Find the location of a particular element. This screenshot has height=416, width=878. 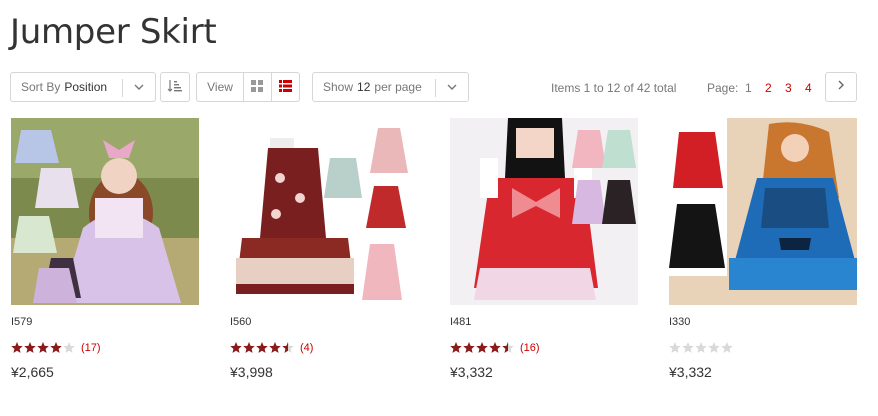

product-rating: (17) is located at coordinates (56, 348).